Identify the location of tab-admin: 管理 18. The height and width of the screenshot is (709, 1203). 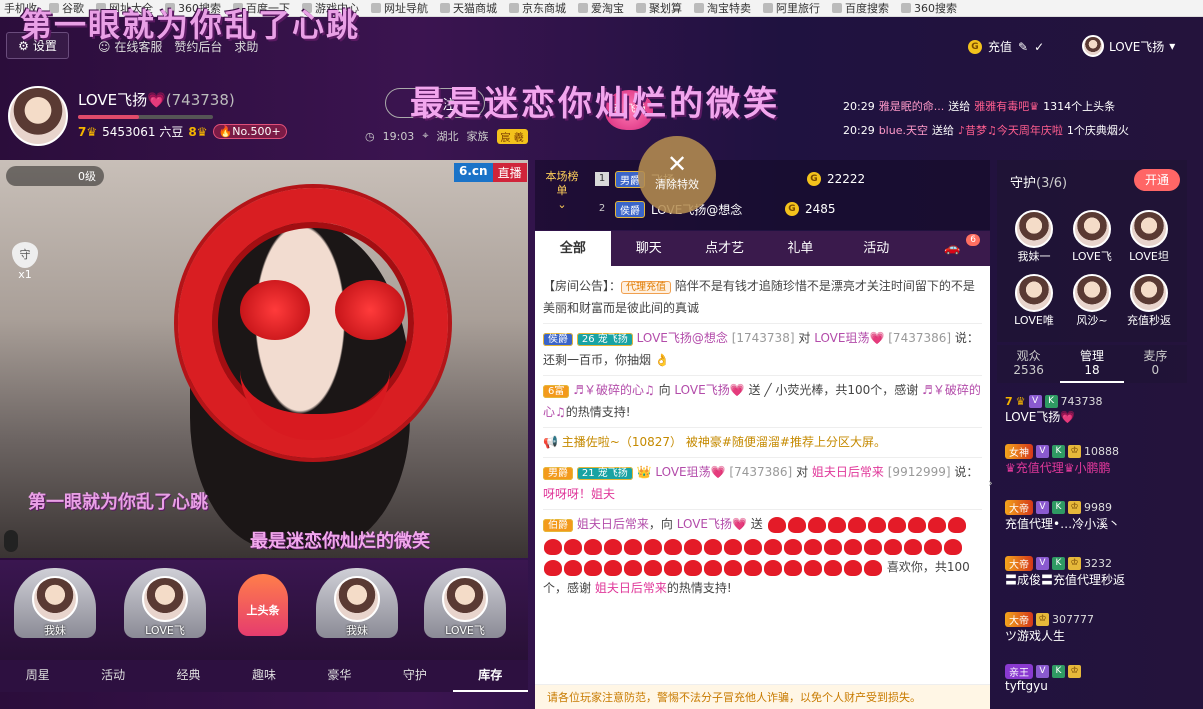
(1092, 364).